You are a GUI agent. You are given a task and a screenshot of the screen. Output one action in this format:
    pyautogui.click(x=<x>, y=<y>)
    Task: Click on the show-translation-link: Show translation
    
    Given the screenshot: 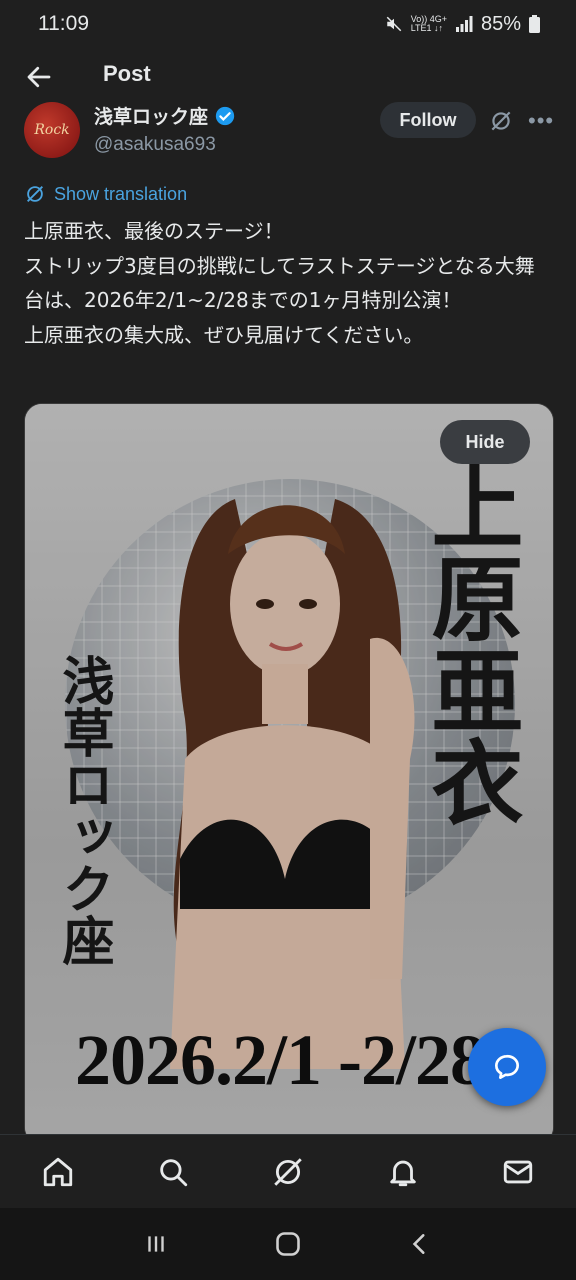 What is the action you would take?
    pyautogui.click(x=105, y=194)
    